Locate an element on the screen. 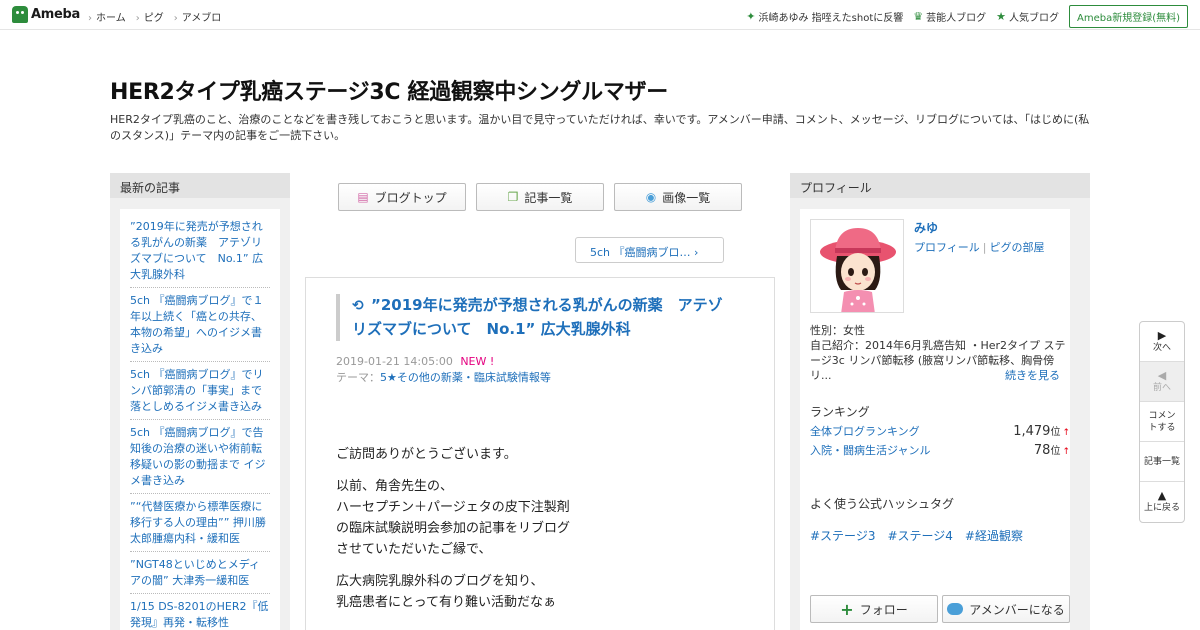 The image size is (1200, 630). nav-pigg: ピグ is located at coordinates (150, 16).